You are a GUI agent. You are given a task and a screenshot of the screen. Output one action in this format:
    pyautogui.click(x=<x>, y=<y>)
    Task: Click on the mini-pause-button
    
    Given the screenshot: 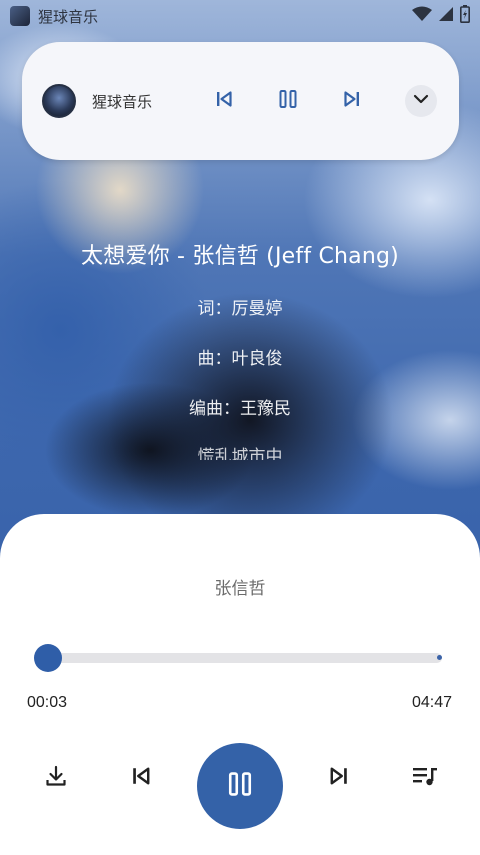 What is the action you would take?
    pyautogui.click(x=288, y=101)
    